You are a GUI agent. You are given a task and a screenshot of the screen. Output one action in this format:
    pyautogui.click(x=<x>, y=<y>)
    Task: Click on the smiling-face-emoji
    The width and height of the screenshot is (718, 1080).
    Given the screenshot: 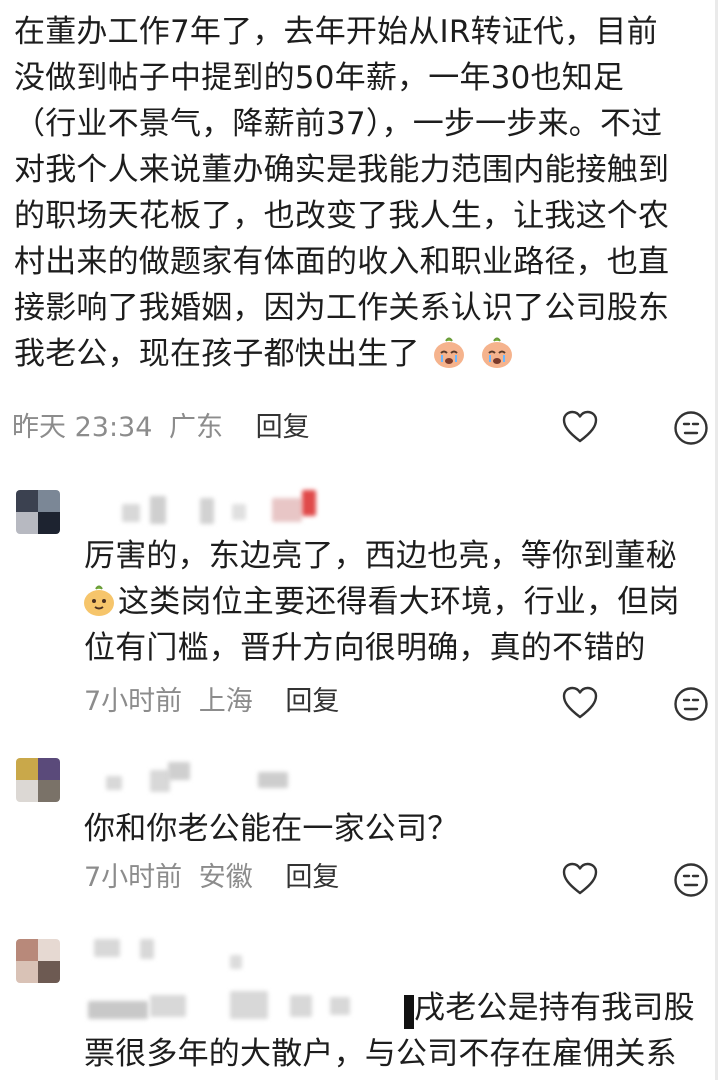 What is the action you would take?
    pyautogui.click(x=99, y=600)
    